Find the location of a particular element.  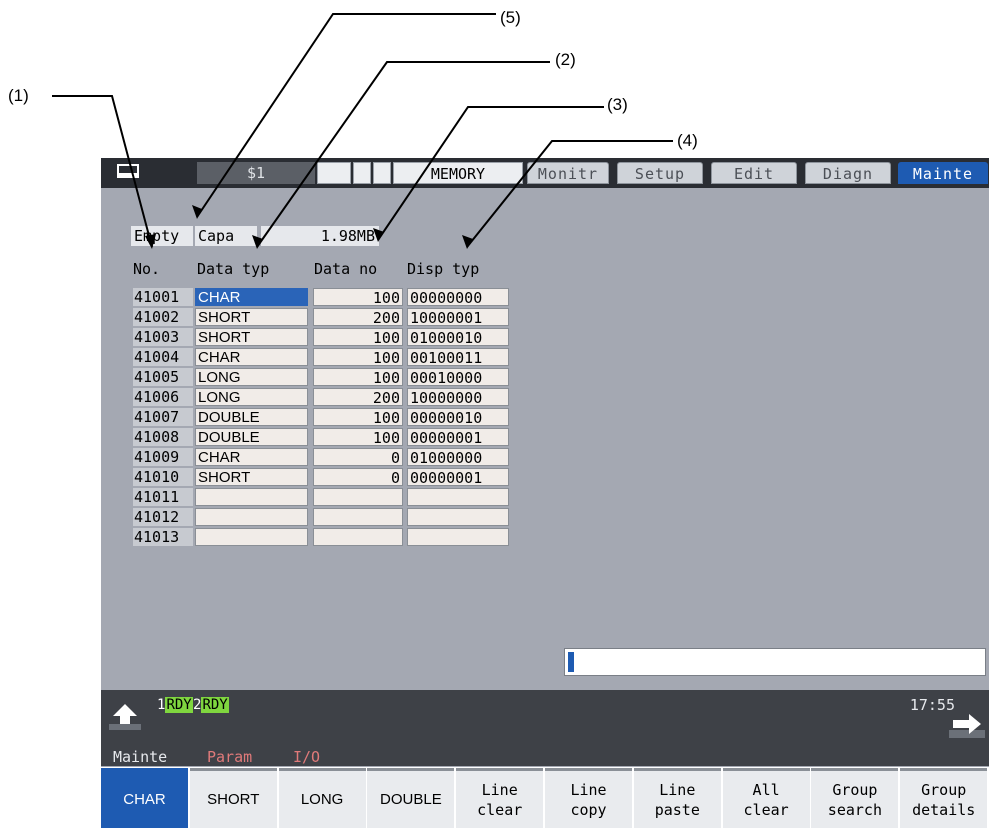

row-number: 41003 is located at coordinates (163, 337).